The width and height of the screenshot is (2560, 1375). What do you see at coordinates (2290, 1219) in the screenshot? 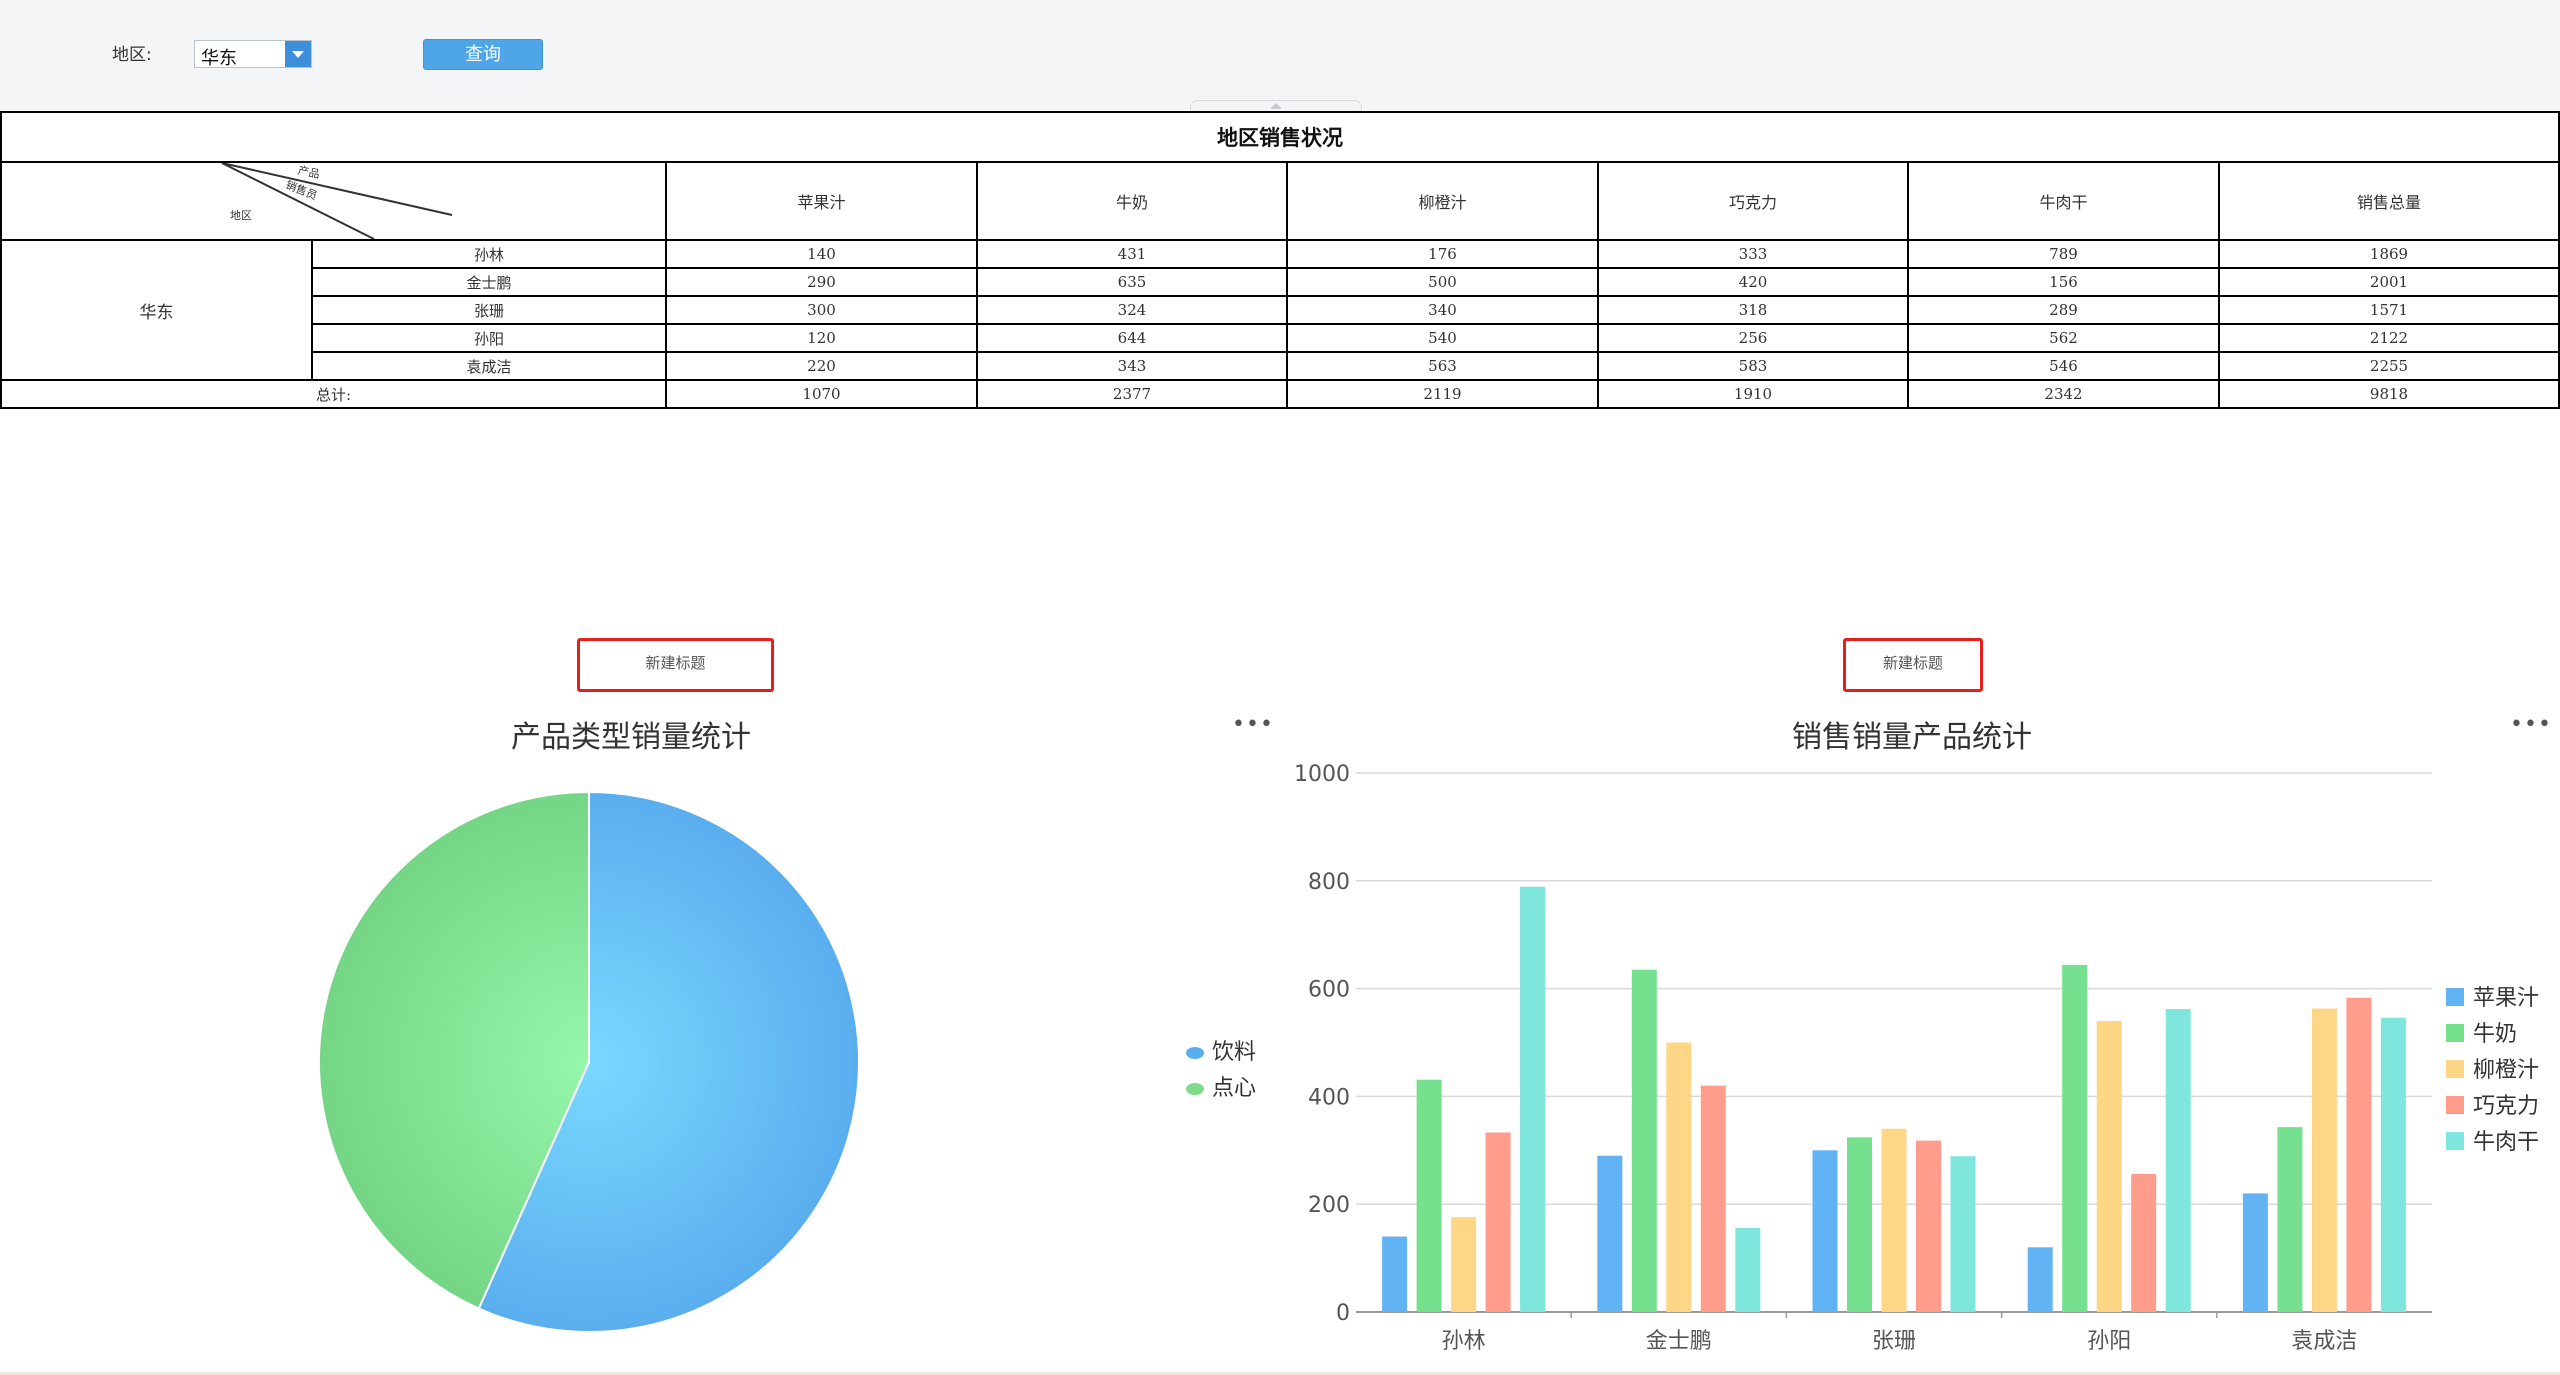
I see `bar-牛奶-袁成洁` at bounding box center [2290, 1219].